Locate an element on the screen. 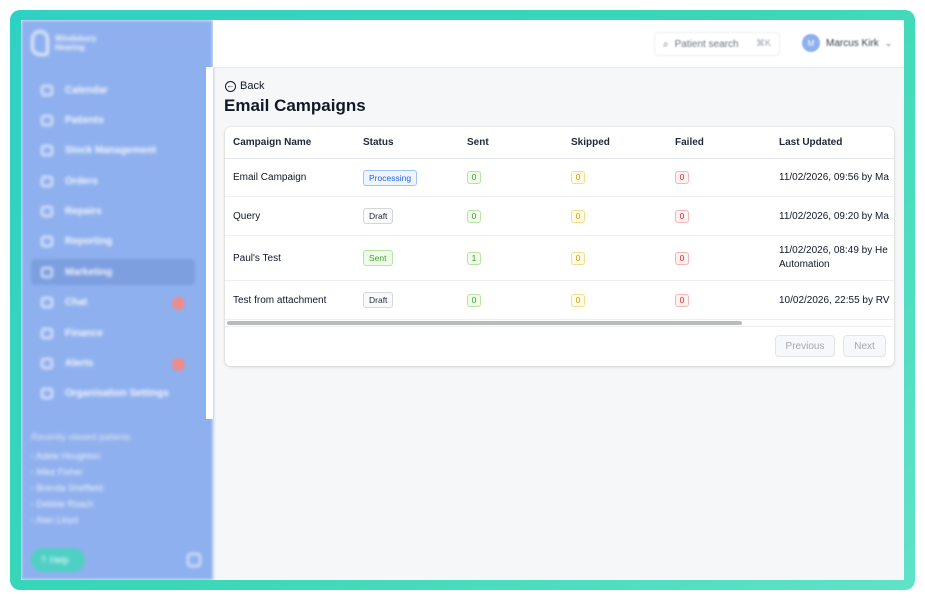 This screenshot has height=600, width=925. status-badge: Processing is located at coordinates (390, 177).